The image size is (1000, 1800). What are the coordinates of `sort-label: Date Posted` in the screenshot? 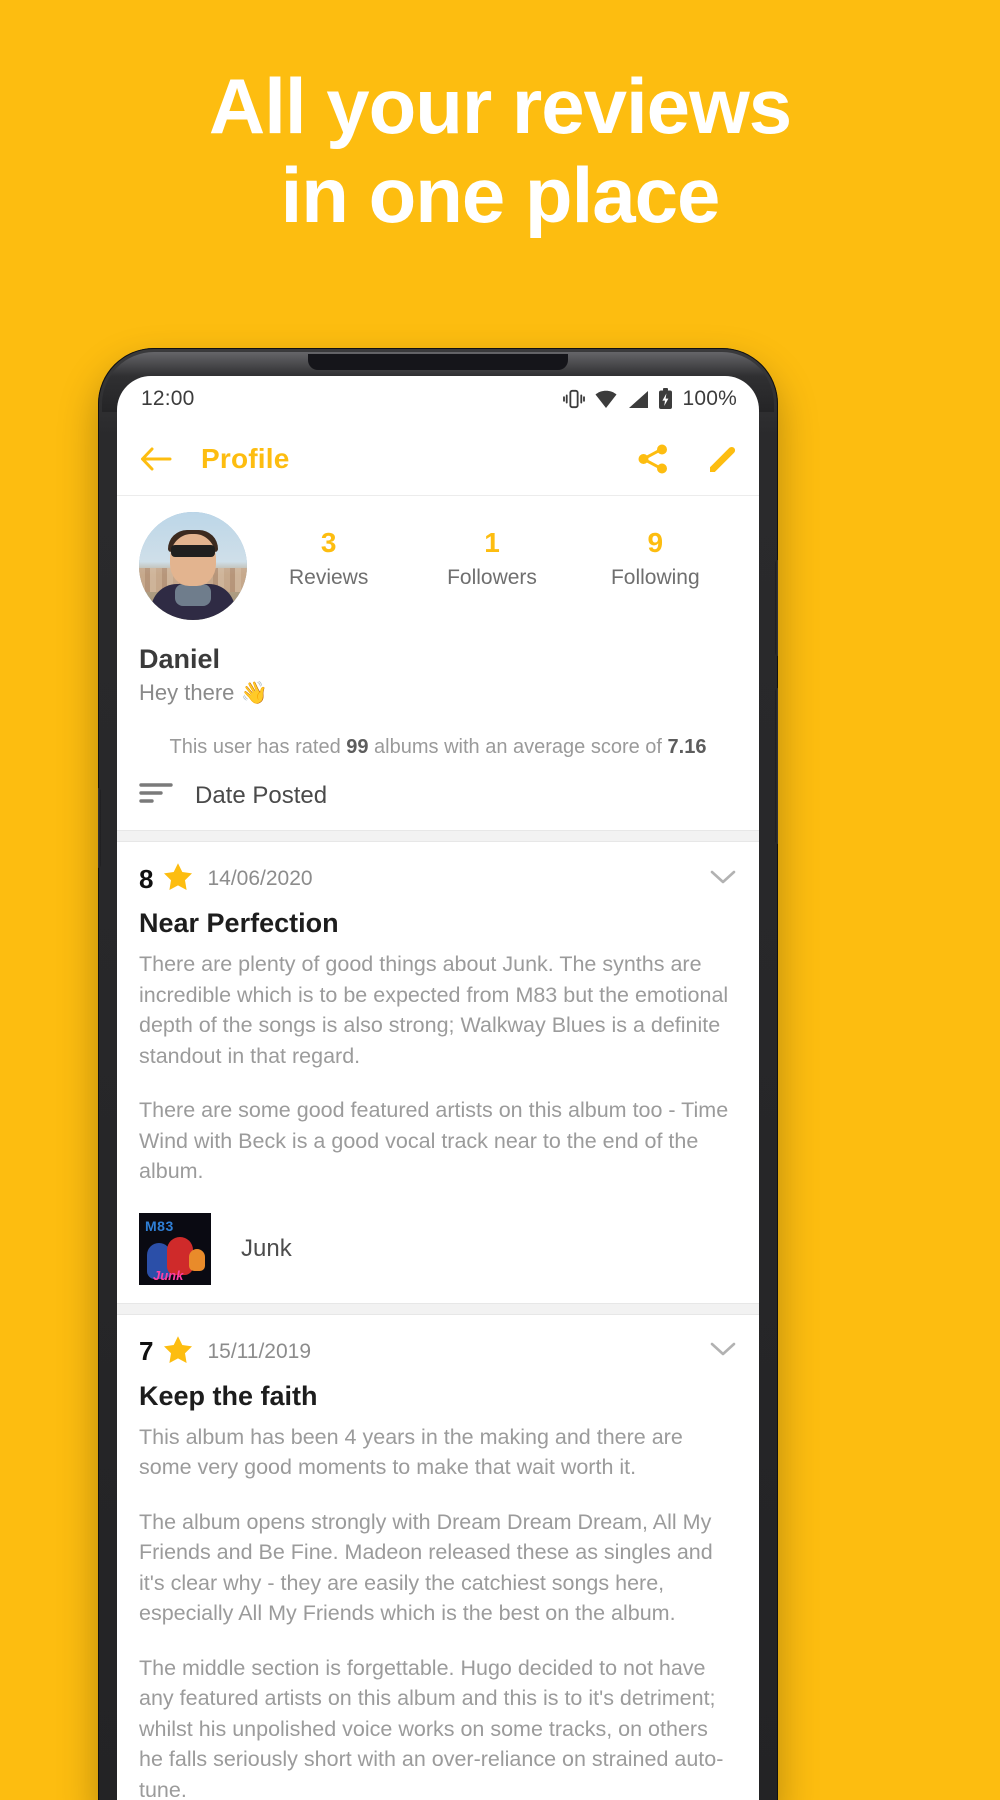 It's located at (261, 795).